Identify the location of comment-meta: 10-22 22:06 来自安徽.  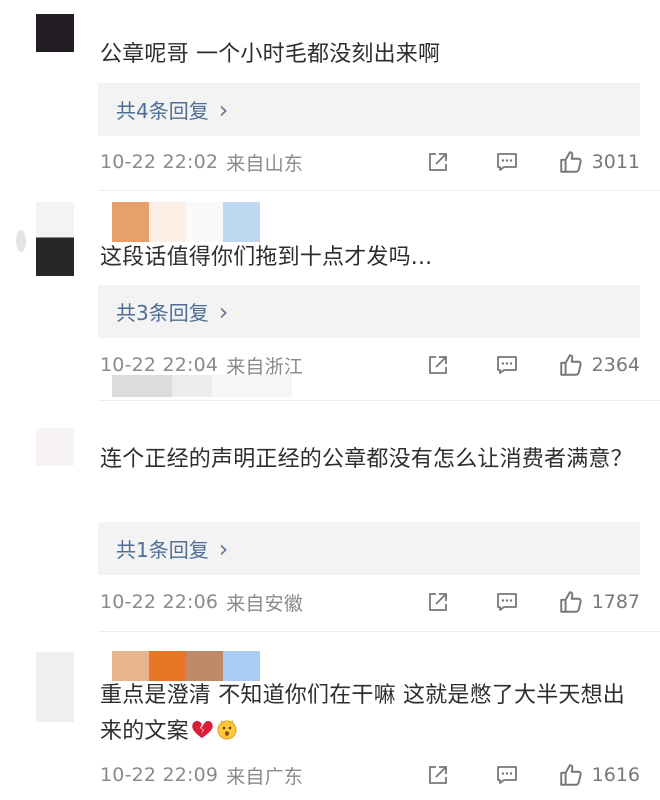
(201, 602).